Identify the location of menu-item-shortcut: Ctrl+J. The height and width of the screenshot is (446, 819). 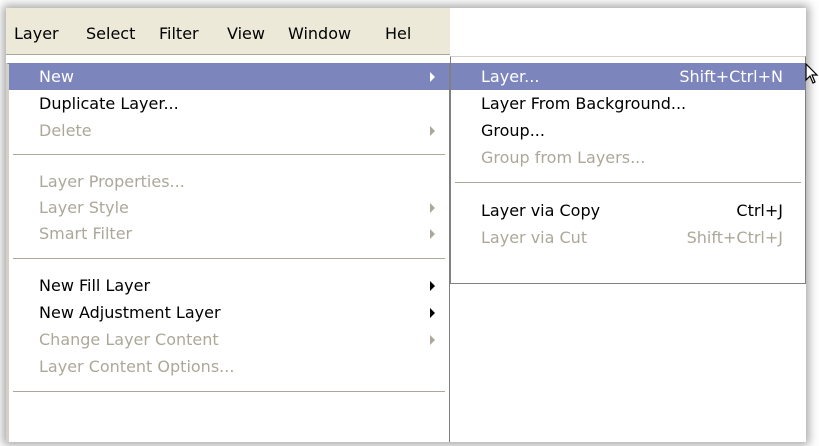
(759, 210).